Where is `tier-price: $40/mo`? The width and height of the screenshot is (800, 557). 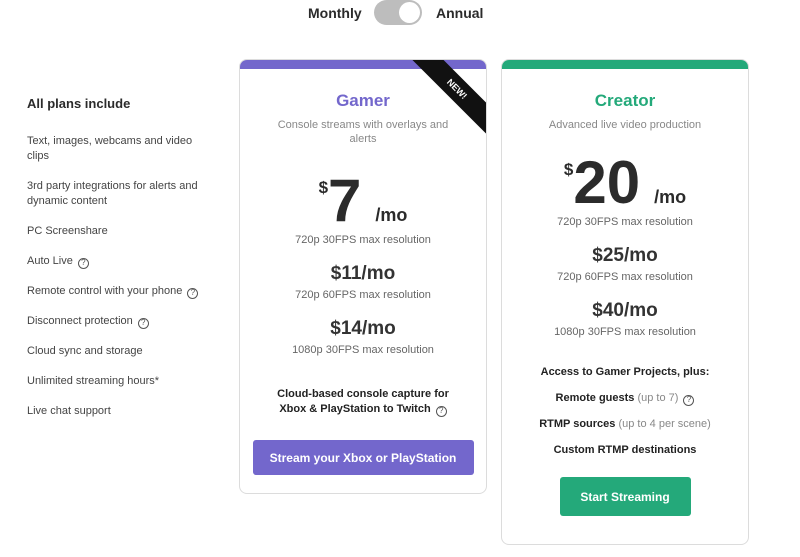 tier-price: $40/mo is located at coordinates (625, 310).